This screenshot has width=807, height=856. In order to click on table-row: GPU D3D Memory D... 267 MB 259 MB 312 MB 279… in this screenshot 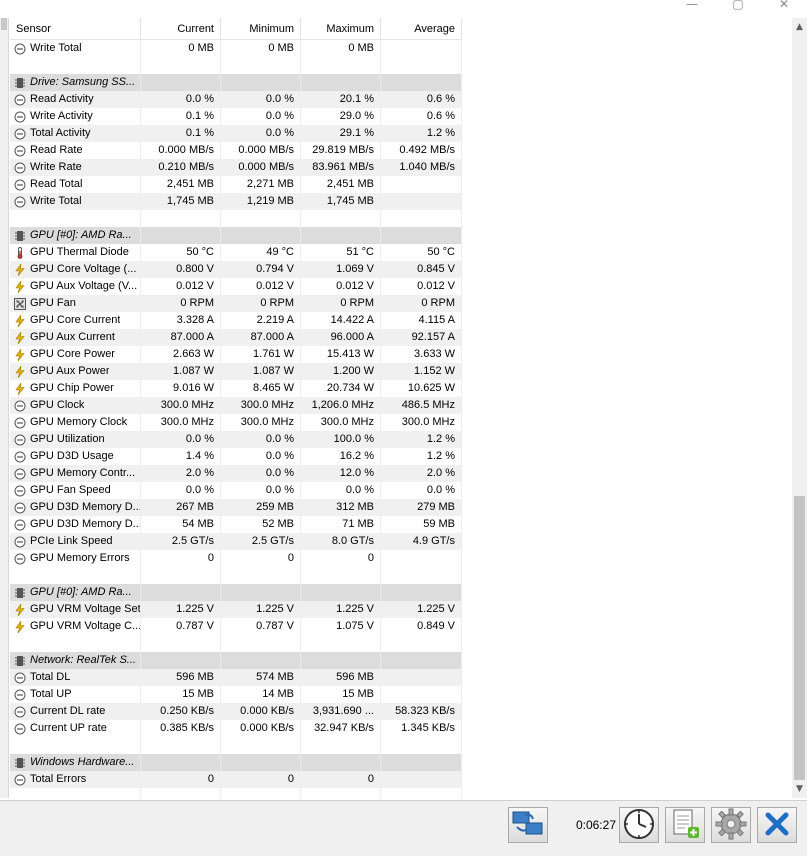, I will do `click(236, 507)`.